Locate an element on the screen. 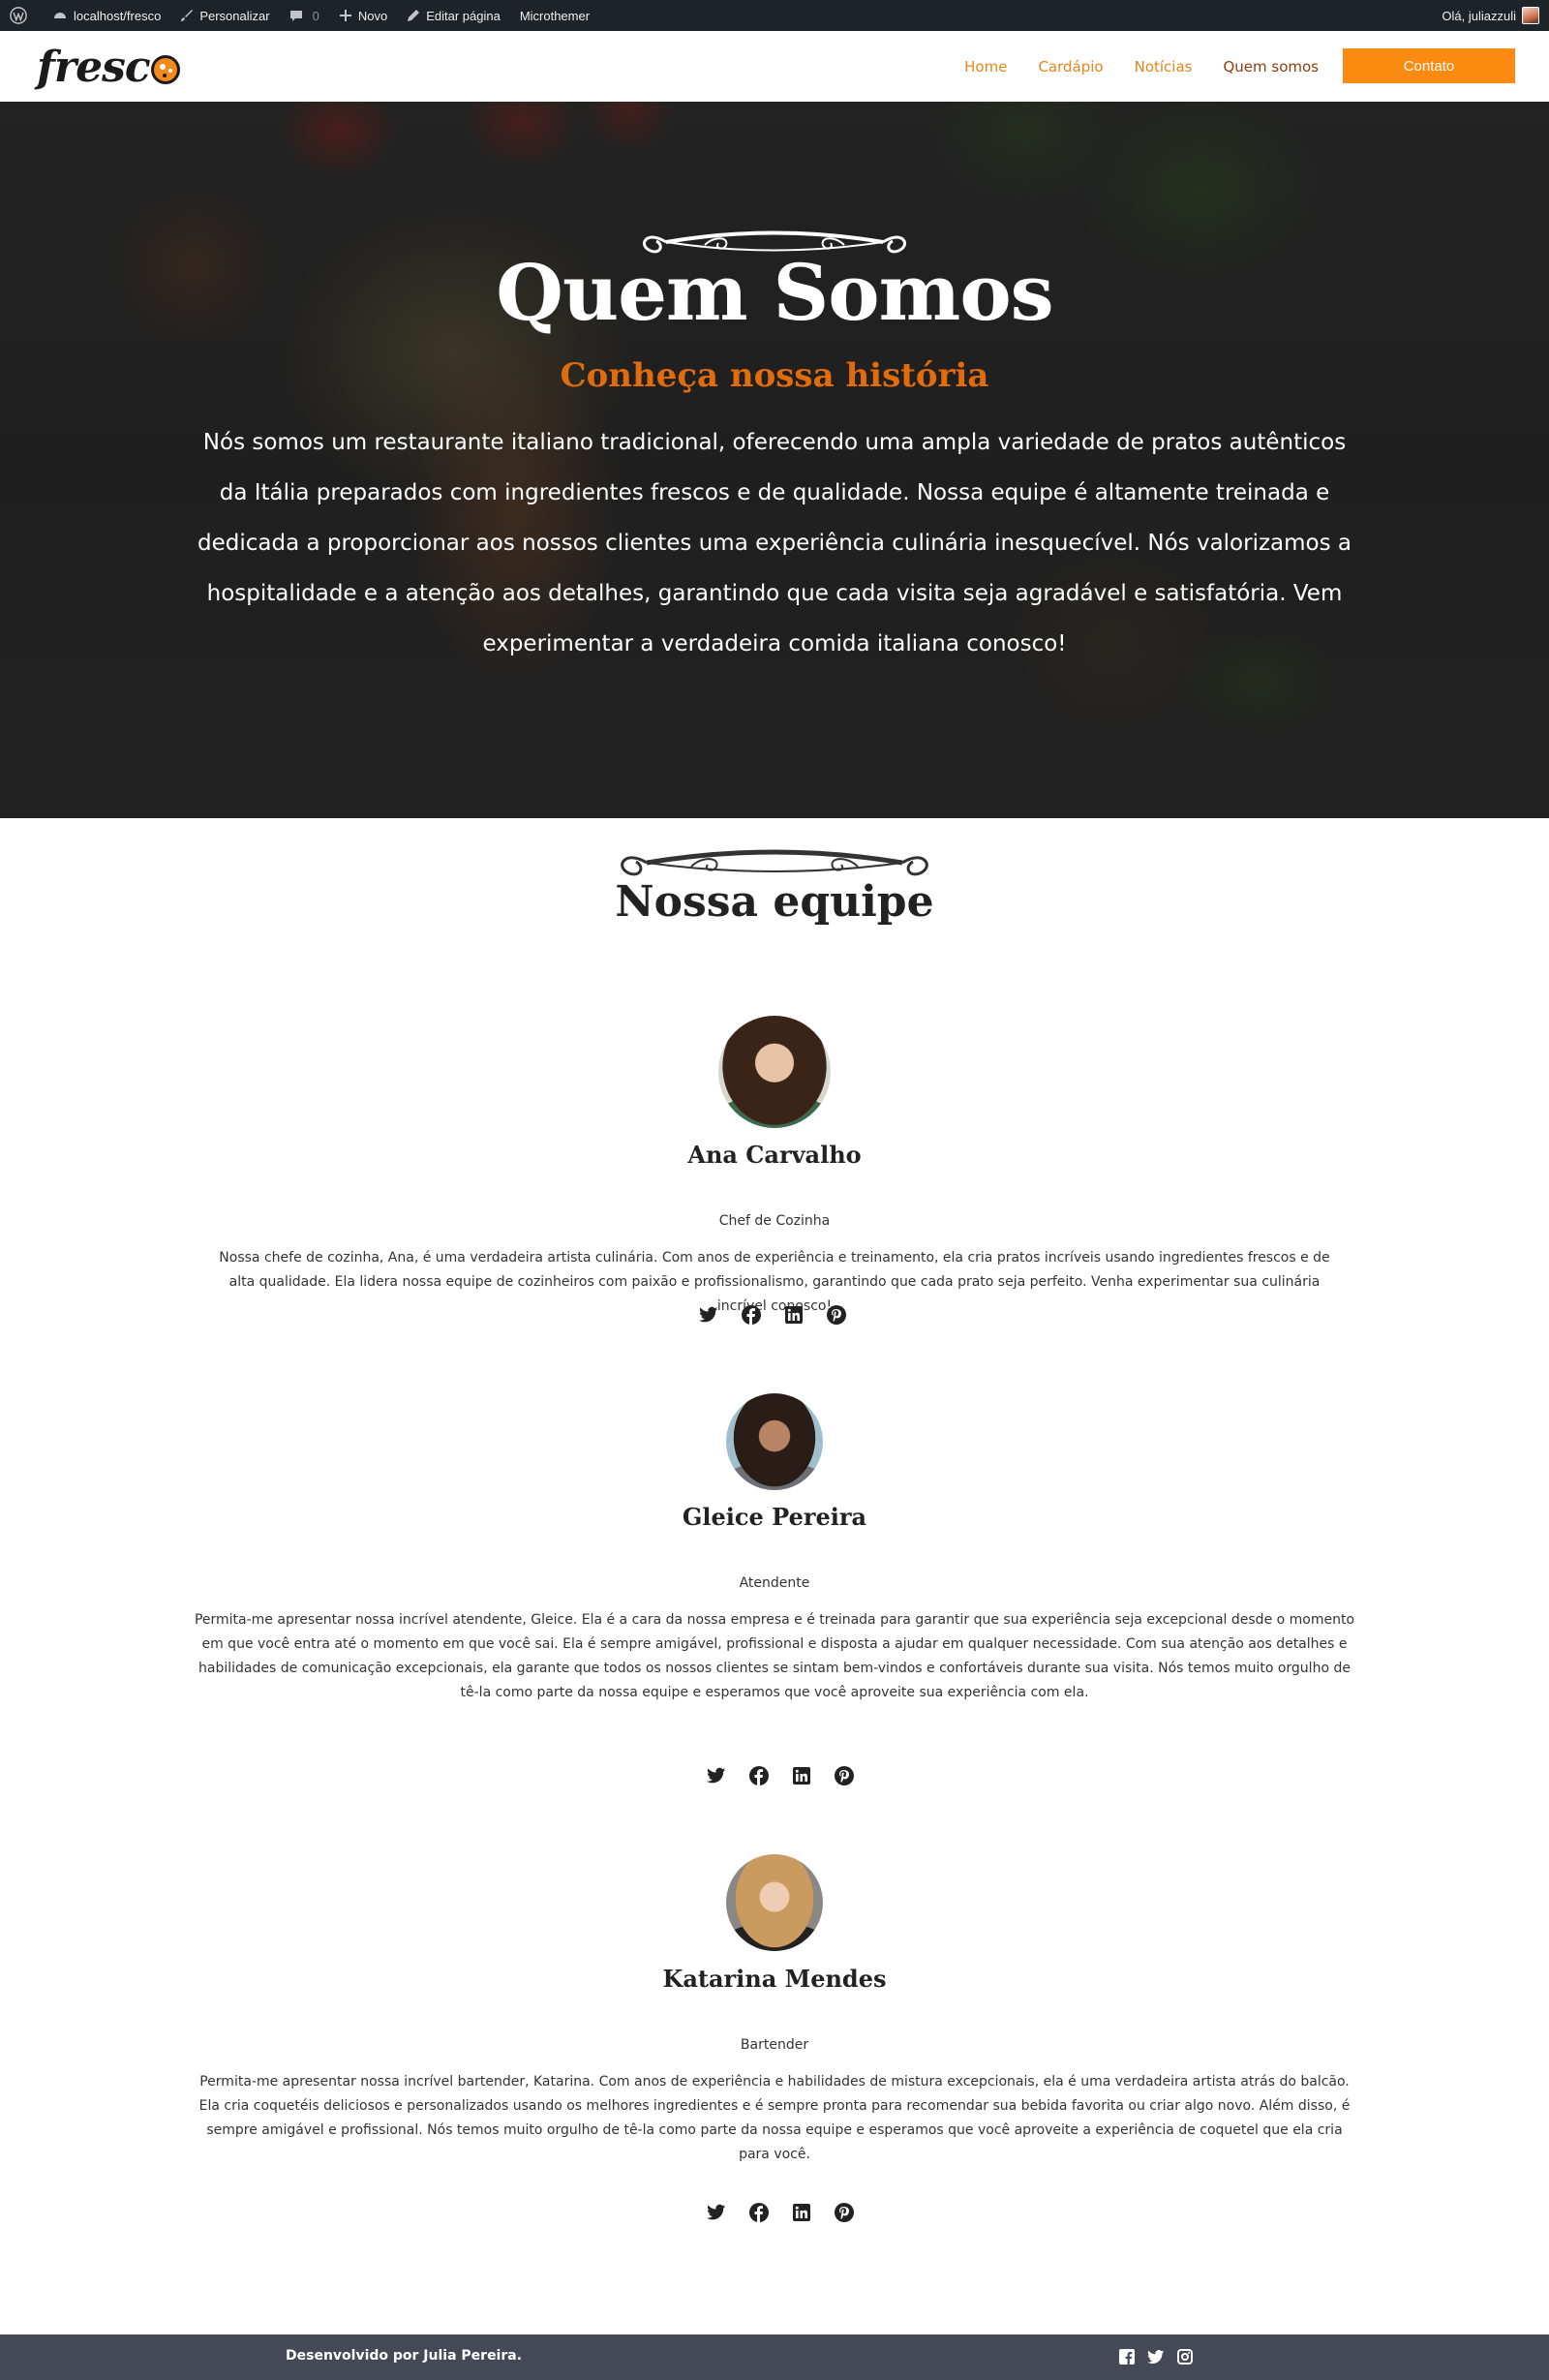 The height and width of the screenshot is (2380, 1549). nav-noticias: Notícias is located at coordinates (1164, 67).